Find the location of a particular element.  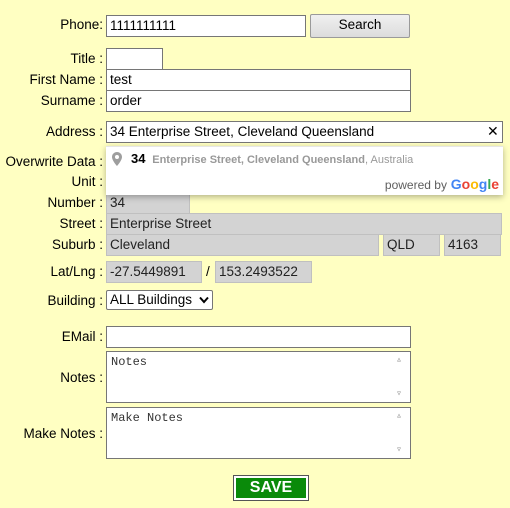

overwrite-data-label: Overwrite Data : is located at coordinates (54, 161).